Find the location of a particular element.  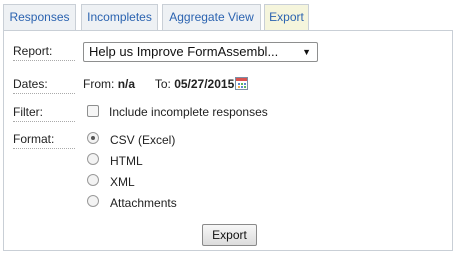

to-prefix: To: is located at coordinates (162, 84).